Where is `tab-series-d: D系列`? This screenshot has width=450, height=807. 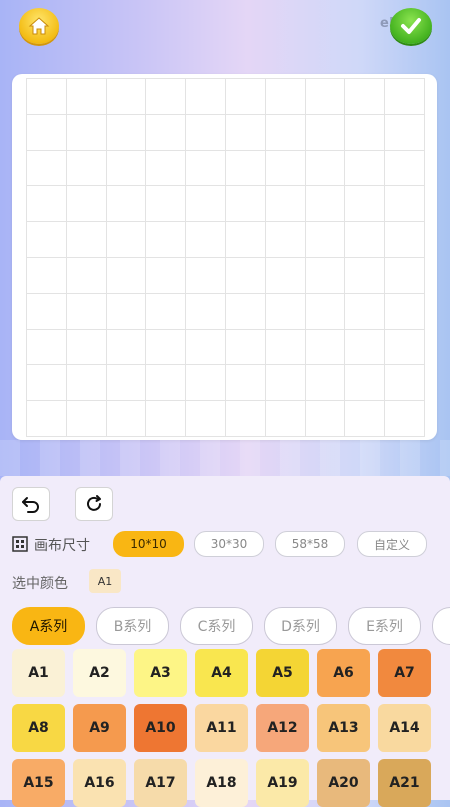
tab-series-d: D系列 is located at coordinates (300, 626).